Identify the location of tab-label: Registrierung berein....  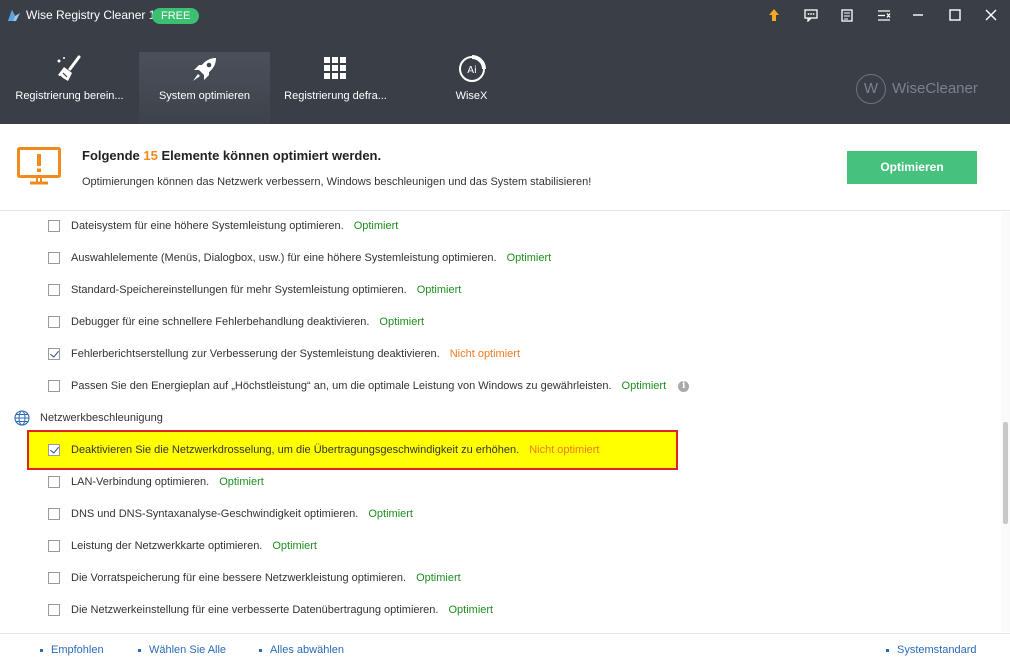
(69, 96).